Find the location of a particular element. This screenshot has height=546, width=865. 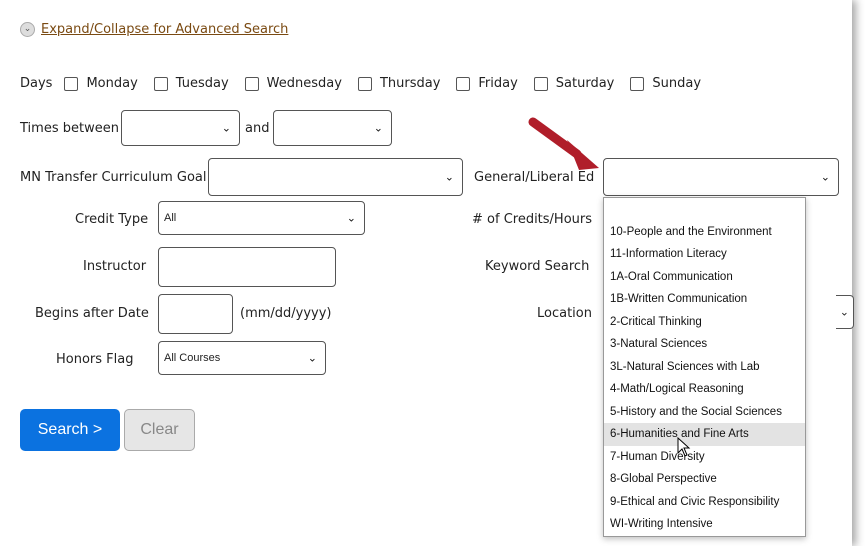

mouse-cursor-icon is located at coordinates (684, 447).